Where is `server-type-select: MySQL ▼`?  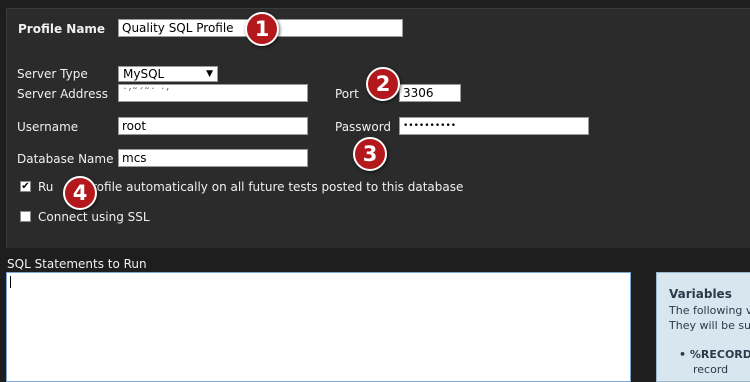
server-type-select: MySQL ▼ is located at coordinates (168, 74).